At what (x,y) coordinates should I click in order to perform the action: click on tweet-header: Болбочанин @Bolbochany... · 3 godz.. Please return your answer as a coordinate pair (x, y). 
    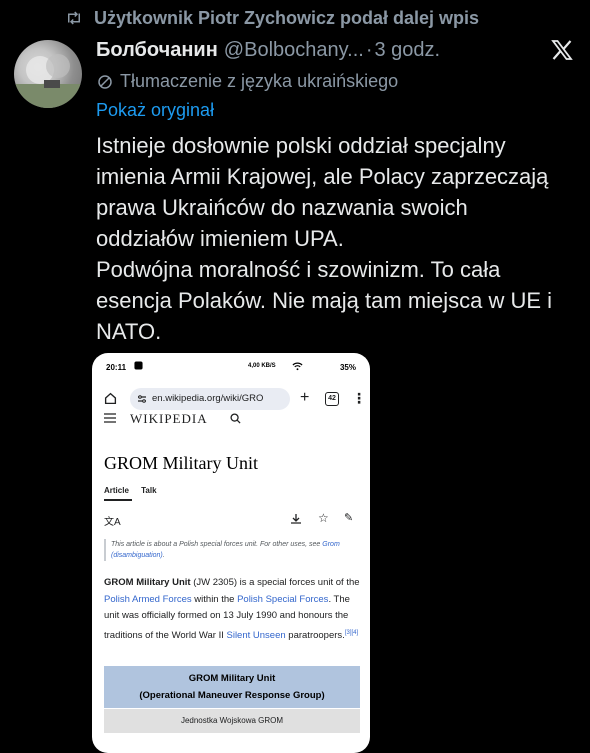
    Looking at the image, I should click on (268, 50).